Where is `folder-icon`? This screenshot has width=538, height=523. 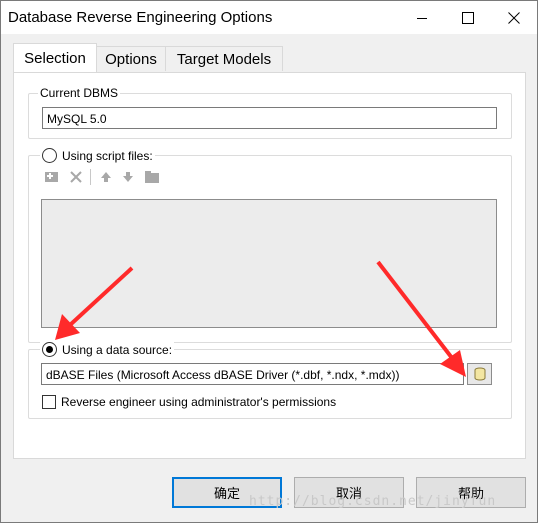
folder-icon is located at coordinates (152, 177).